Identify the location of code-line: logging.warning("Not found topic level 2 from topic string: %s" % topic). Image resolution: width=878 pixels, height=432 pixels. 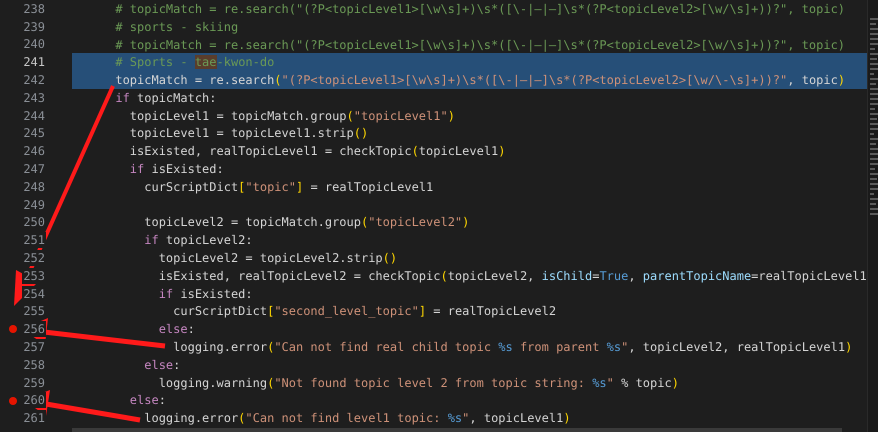
(418, 383).